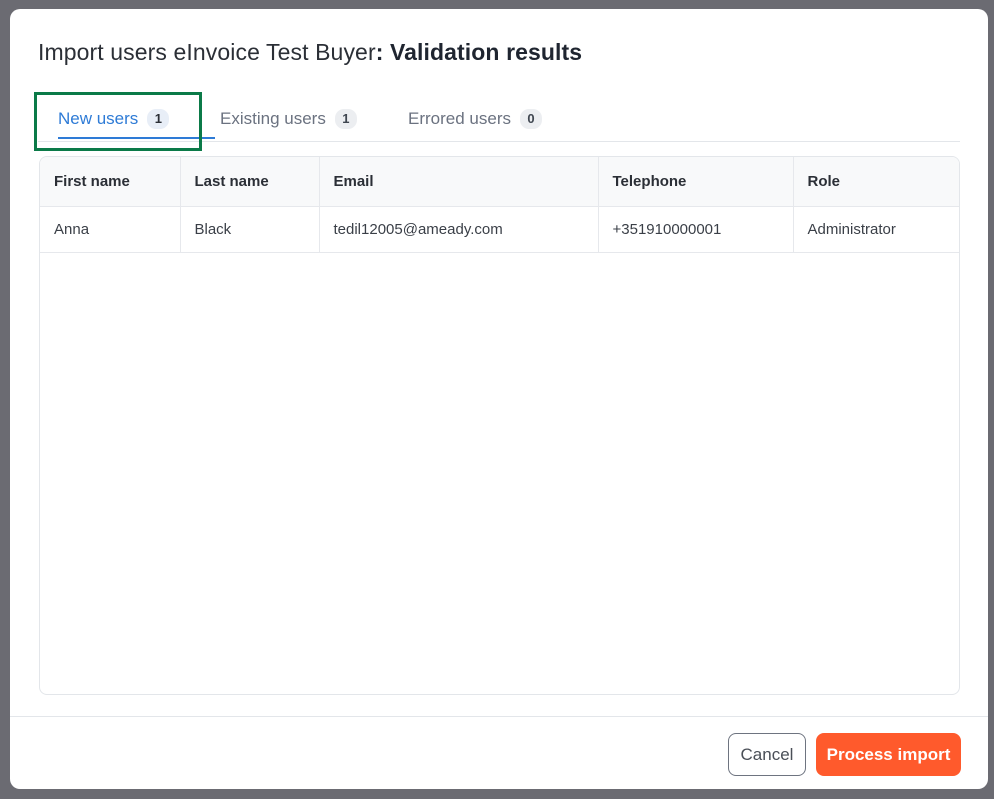 The image size is (994, 799). I want to click on cell-role: Administrator, so click(876, 229).